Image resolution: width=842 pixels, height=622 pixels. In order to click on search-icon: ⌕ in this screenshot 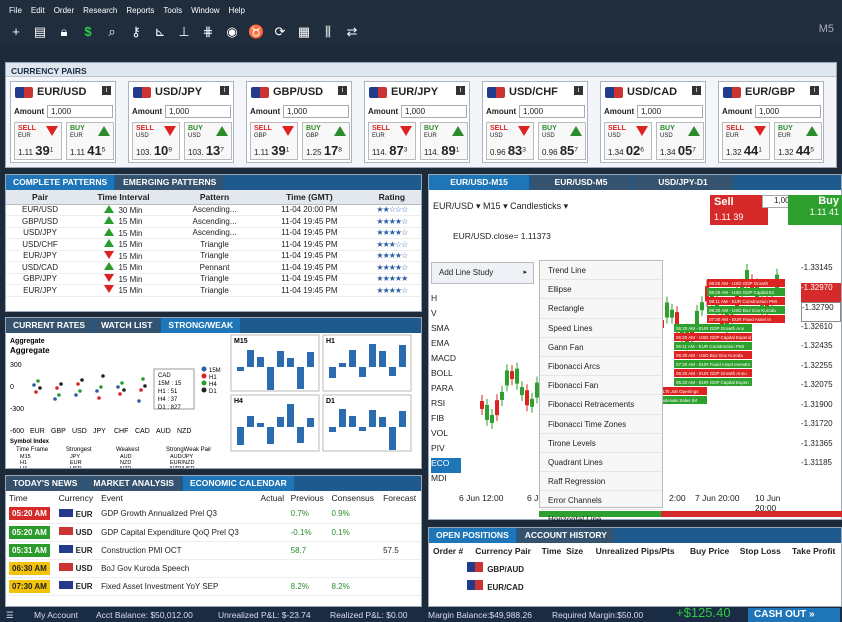, I will do `click(112, 32)`.